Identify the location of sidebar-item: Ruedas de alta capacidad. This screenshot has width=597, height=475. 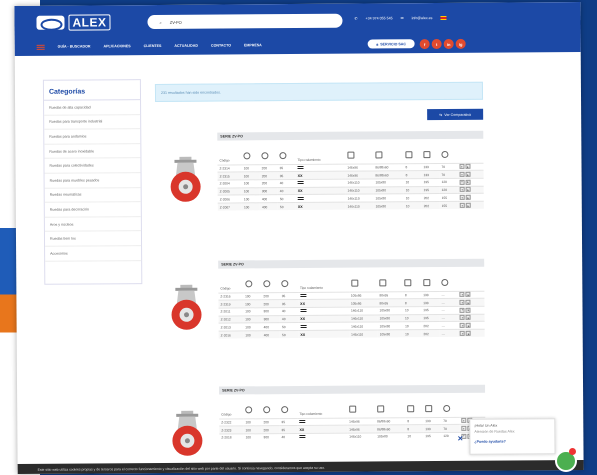
(92, 108).